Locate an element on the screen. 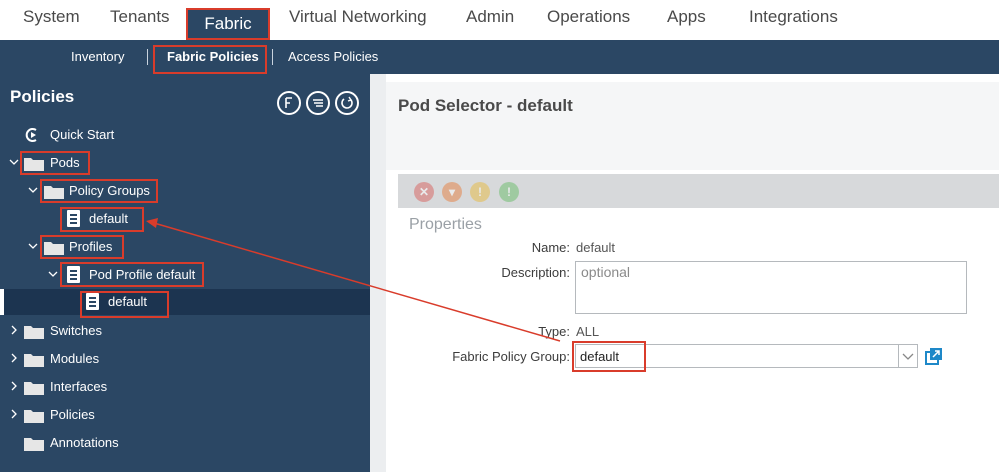  tree-item-pod-selector-default: default is located at coordinates (185, 302).